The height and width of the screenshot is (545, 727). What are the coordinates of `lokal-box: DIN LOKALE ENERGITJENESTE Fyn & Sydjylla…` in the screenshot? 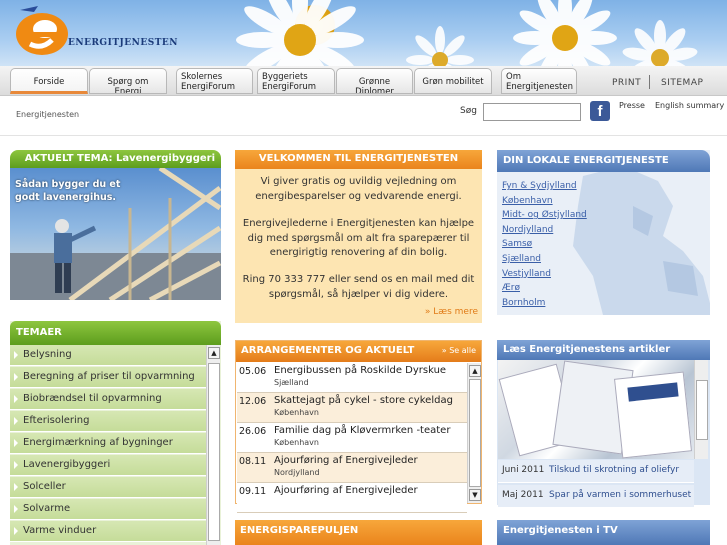 It's located at (603, 232).